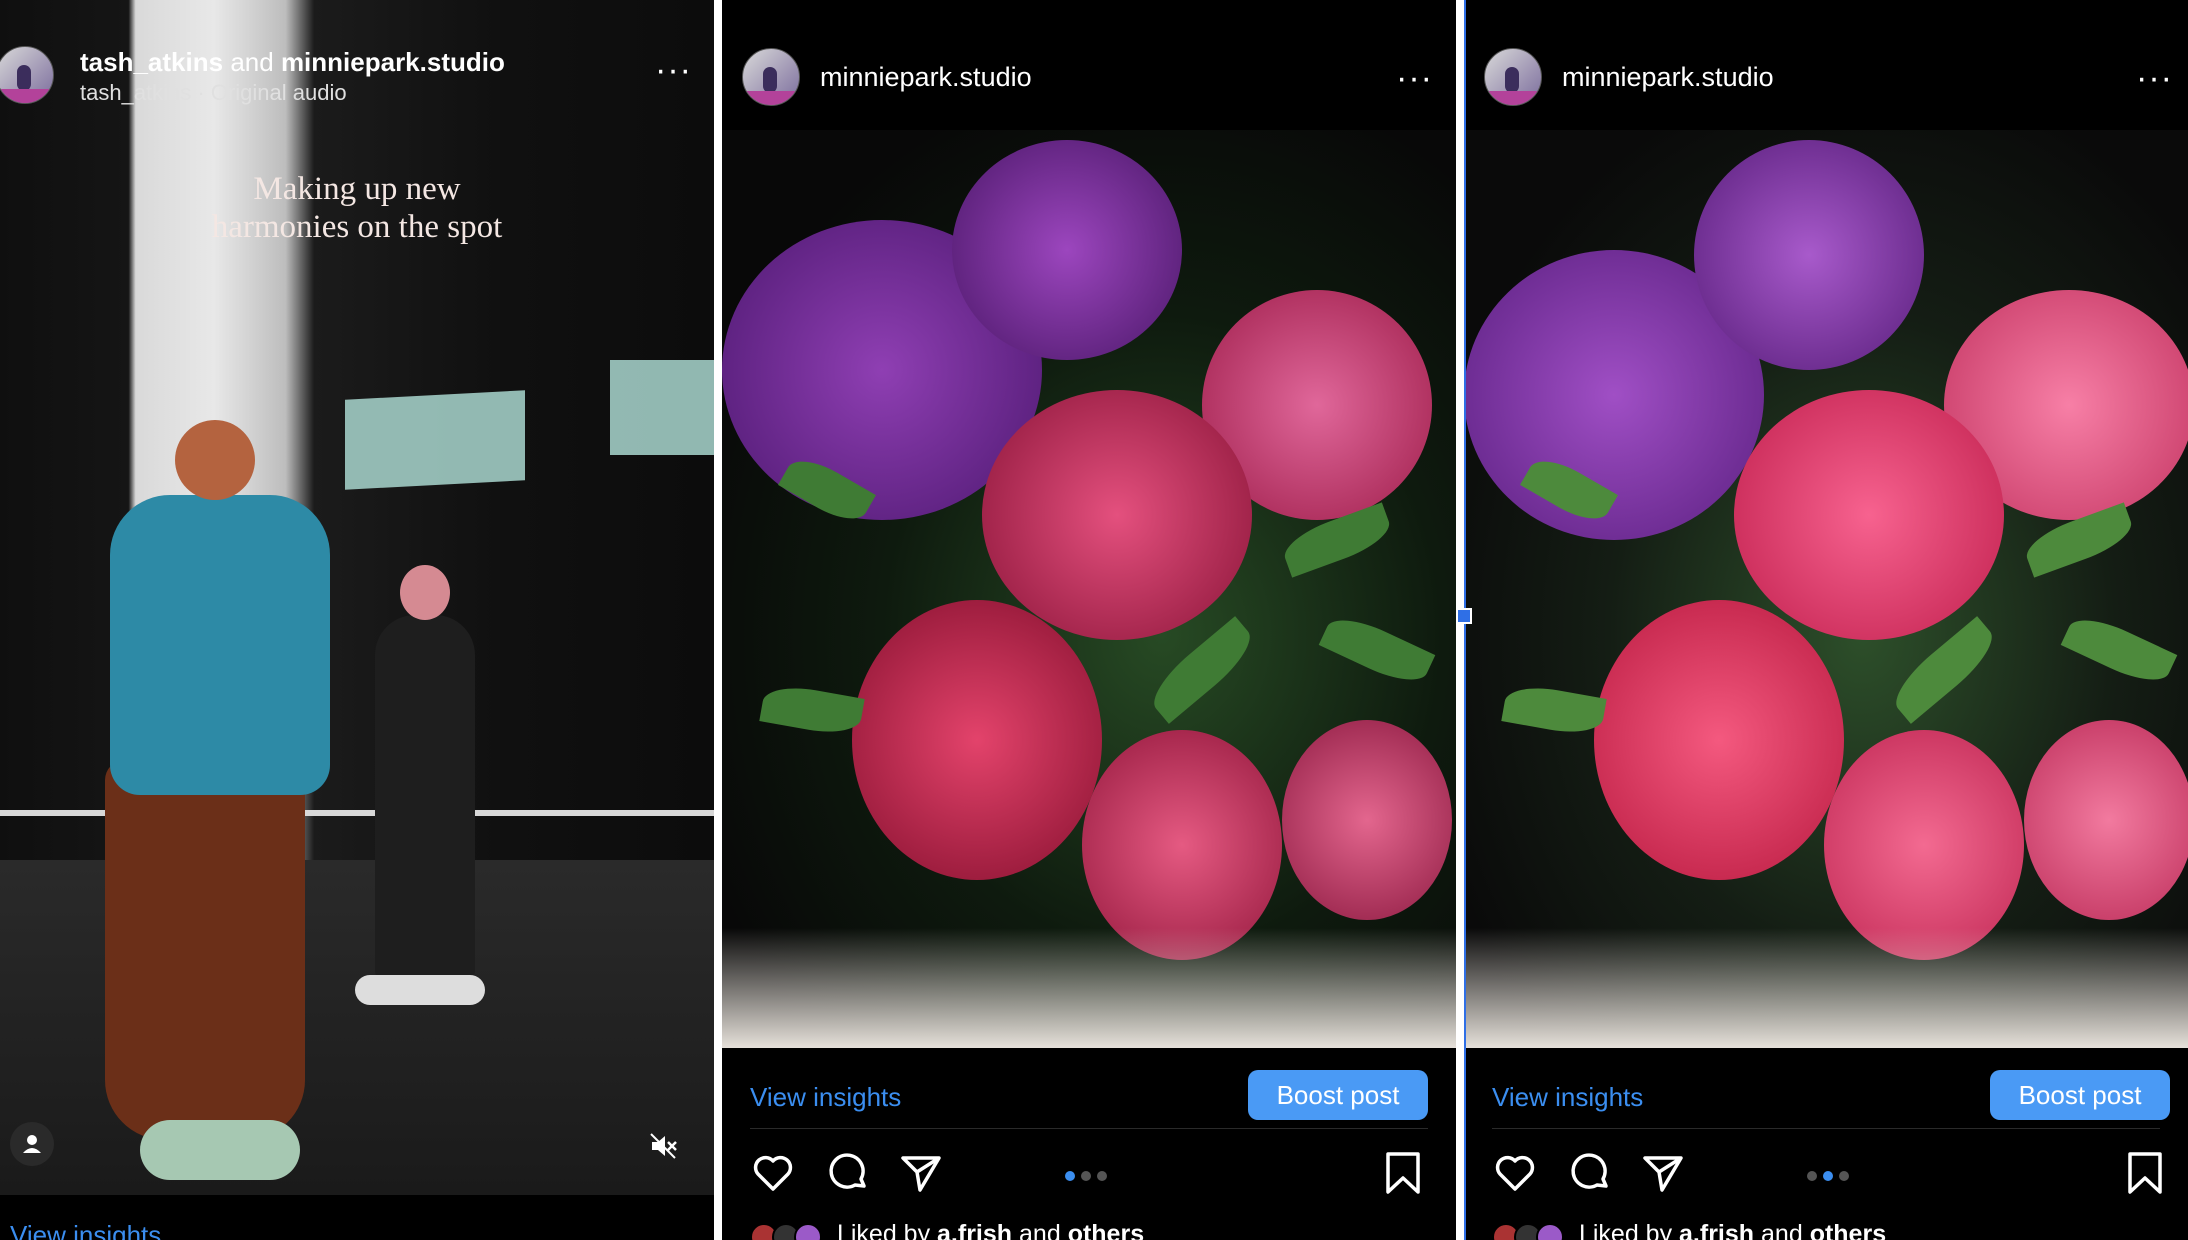 The height and width of the screenshot is (1240, 2188). What do you see at coordinates (252, 62) in the screenshot?
I see `and-text: and` at bounding box center [252, 62].